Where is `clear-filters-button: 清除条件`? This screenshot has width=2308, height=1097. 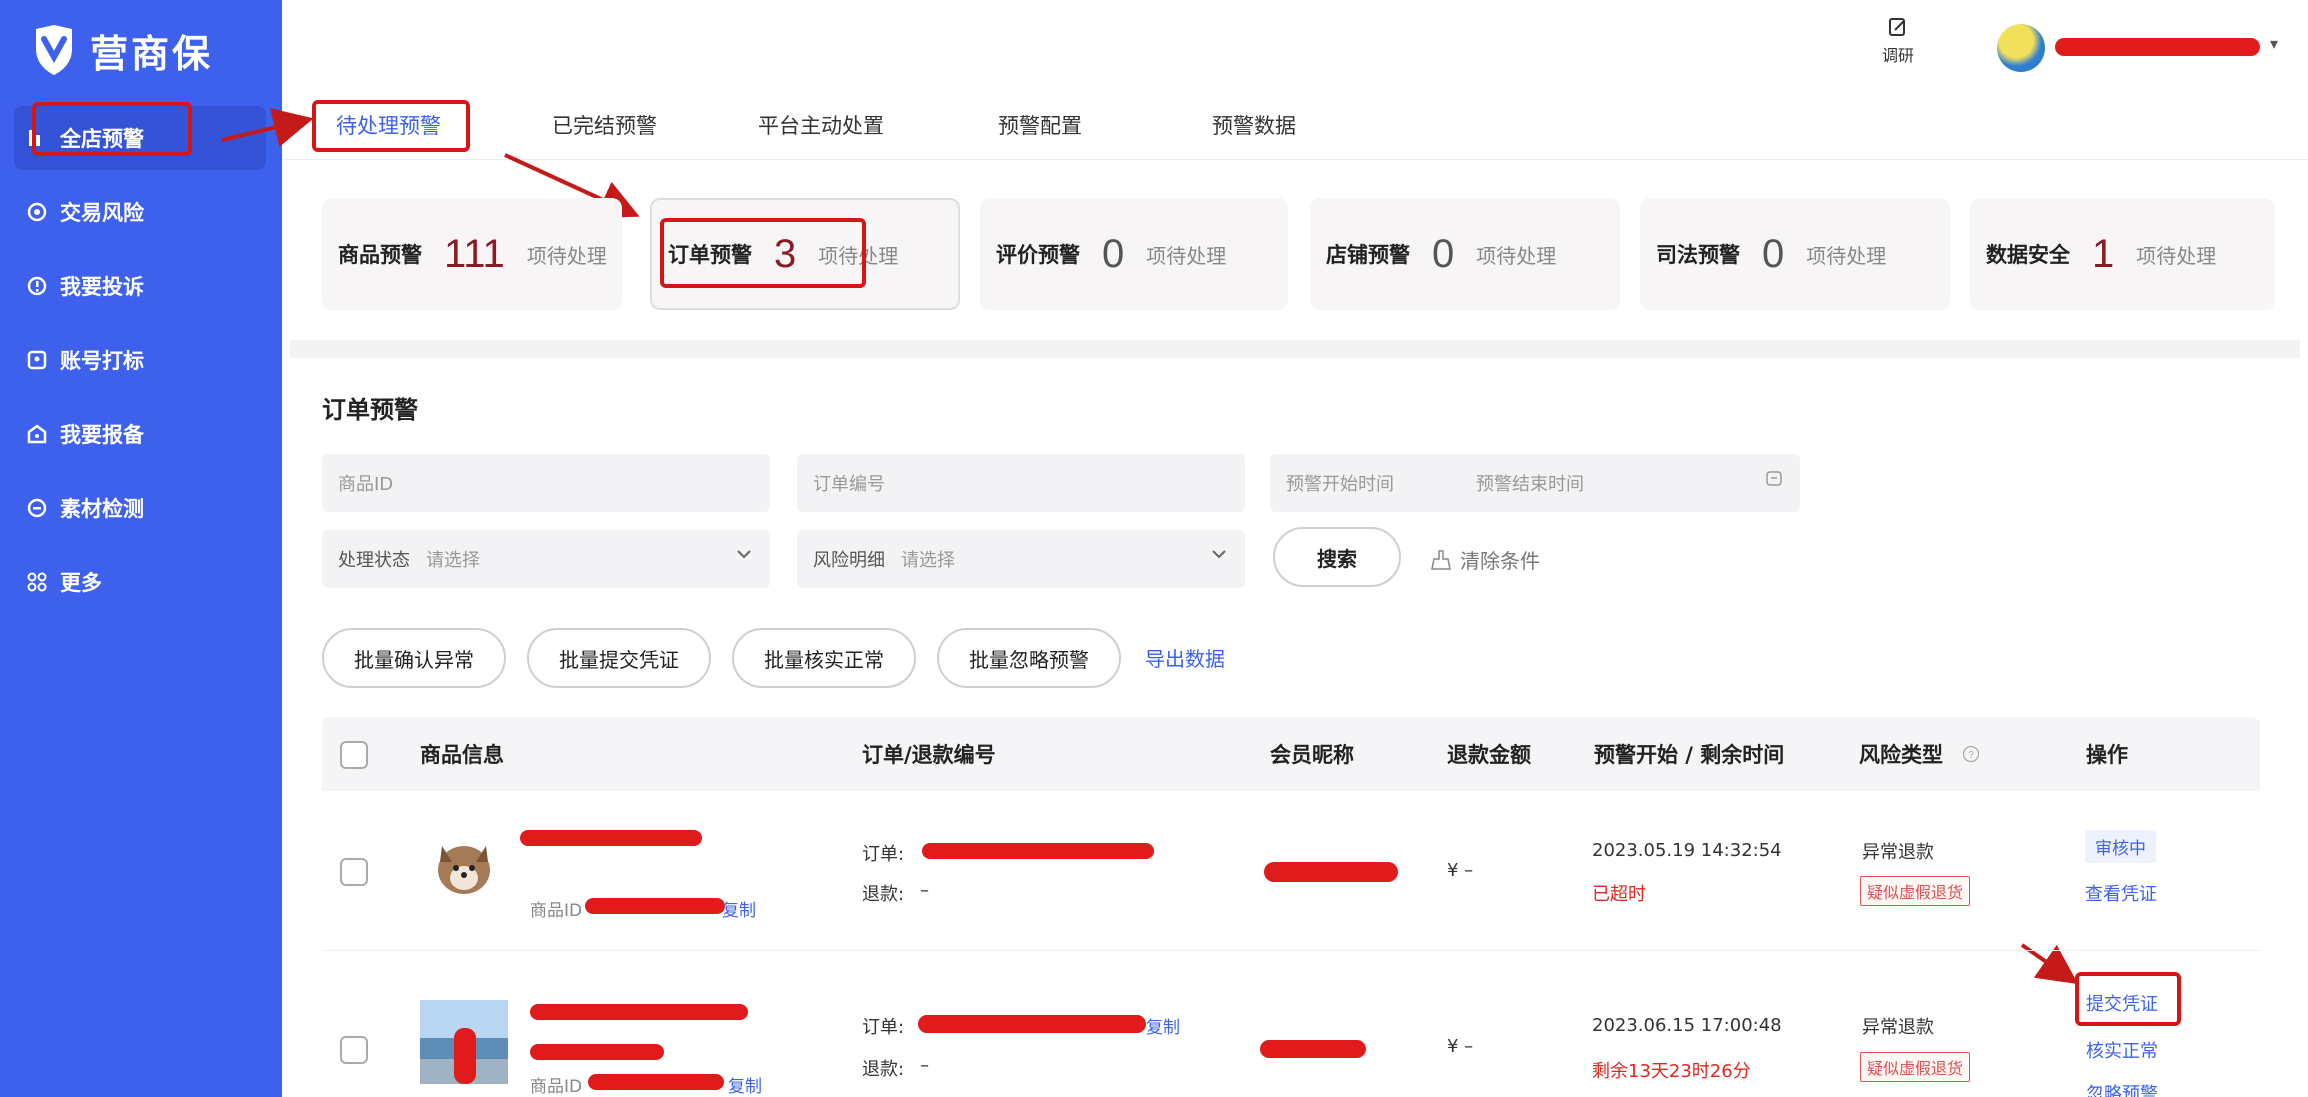 clear-filters-button: 清除条件 is located at coordinates (1485, 559).